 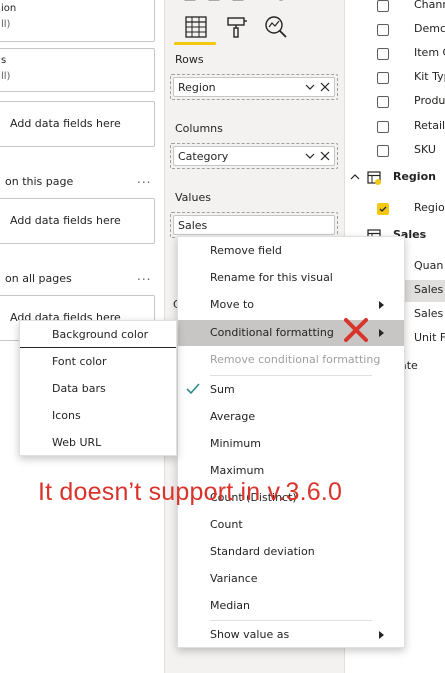 What do you see at coordinates (246, 250) in the screenshot?
I see `menu-item-label: Remove field` at bounding box center [246, 250].